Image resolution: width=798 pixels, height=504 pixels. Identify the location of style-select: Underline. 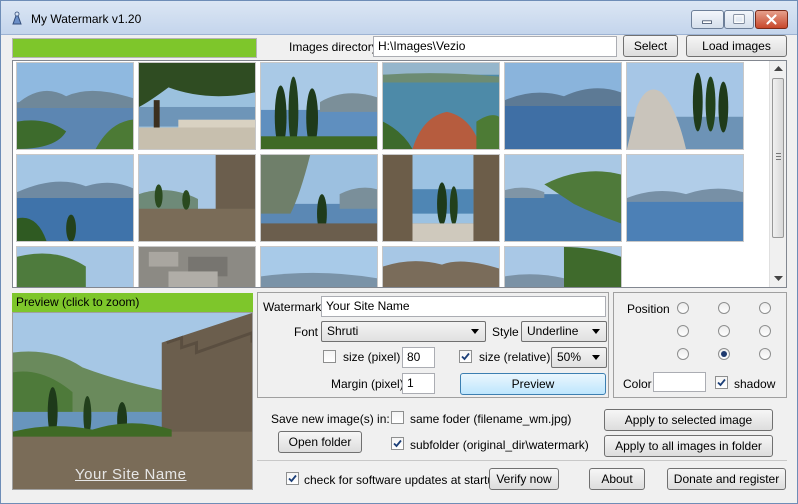
(564, 331).